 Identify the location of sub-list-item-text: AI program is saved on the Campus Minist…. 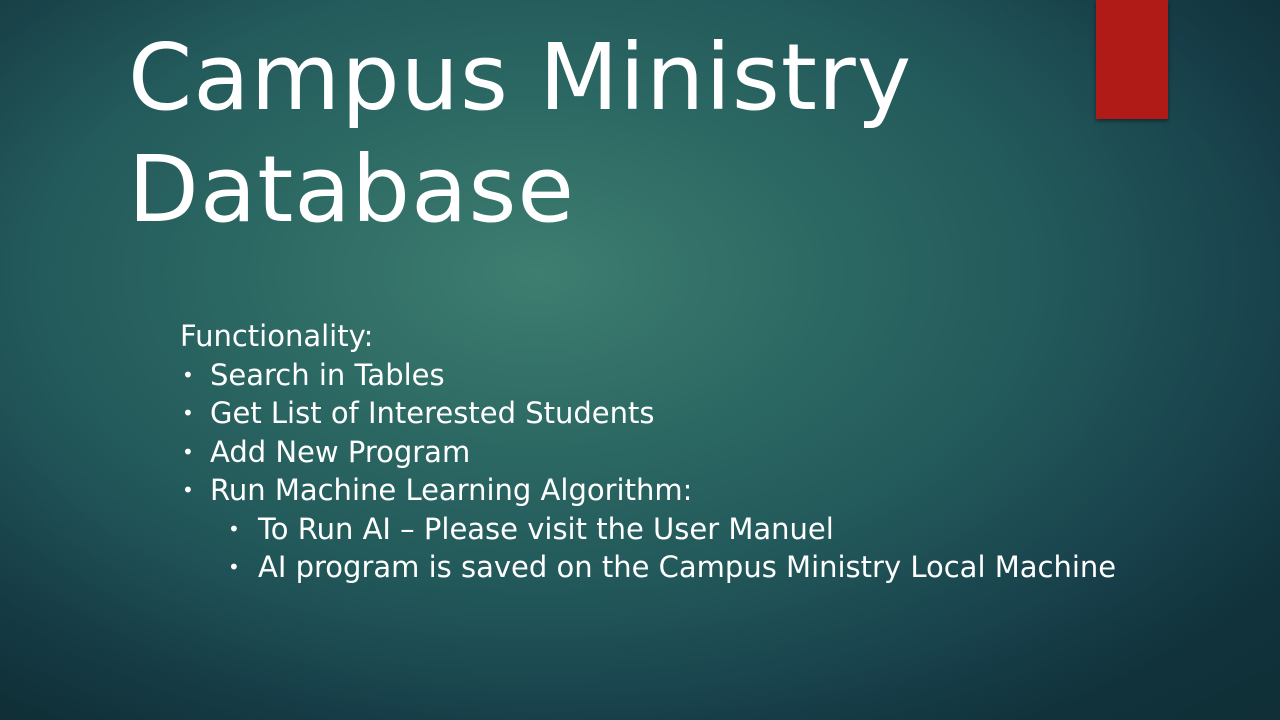
(687, 567).